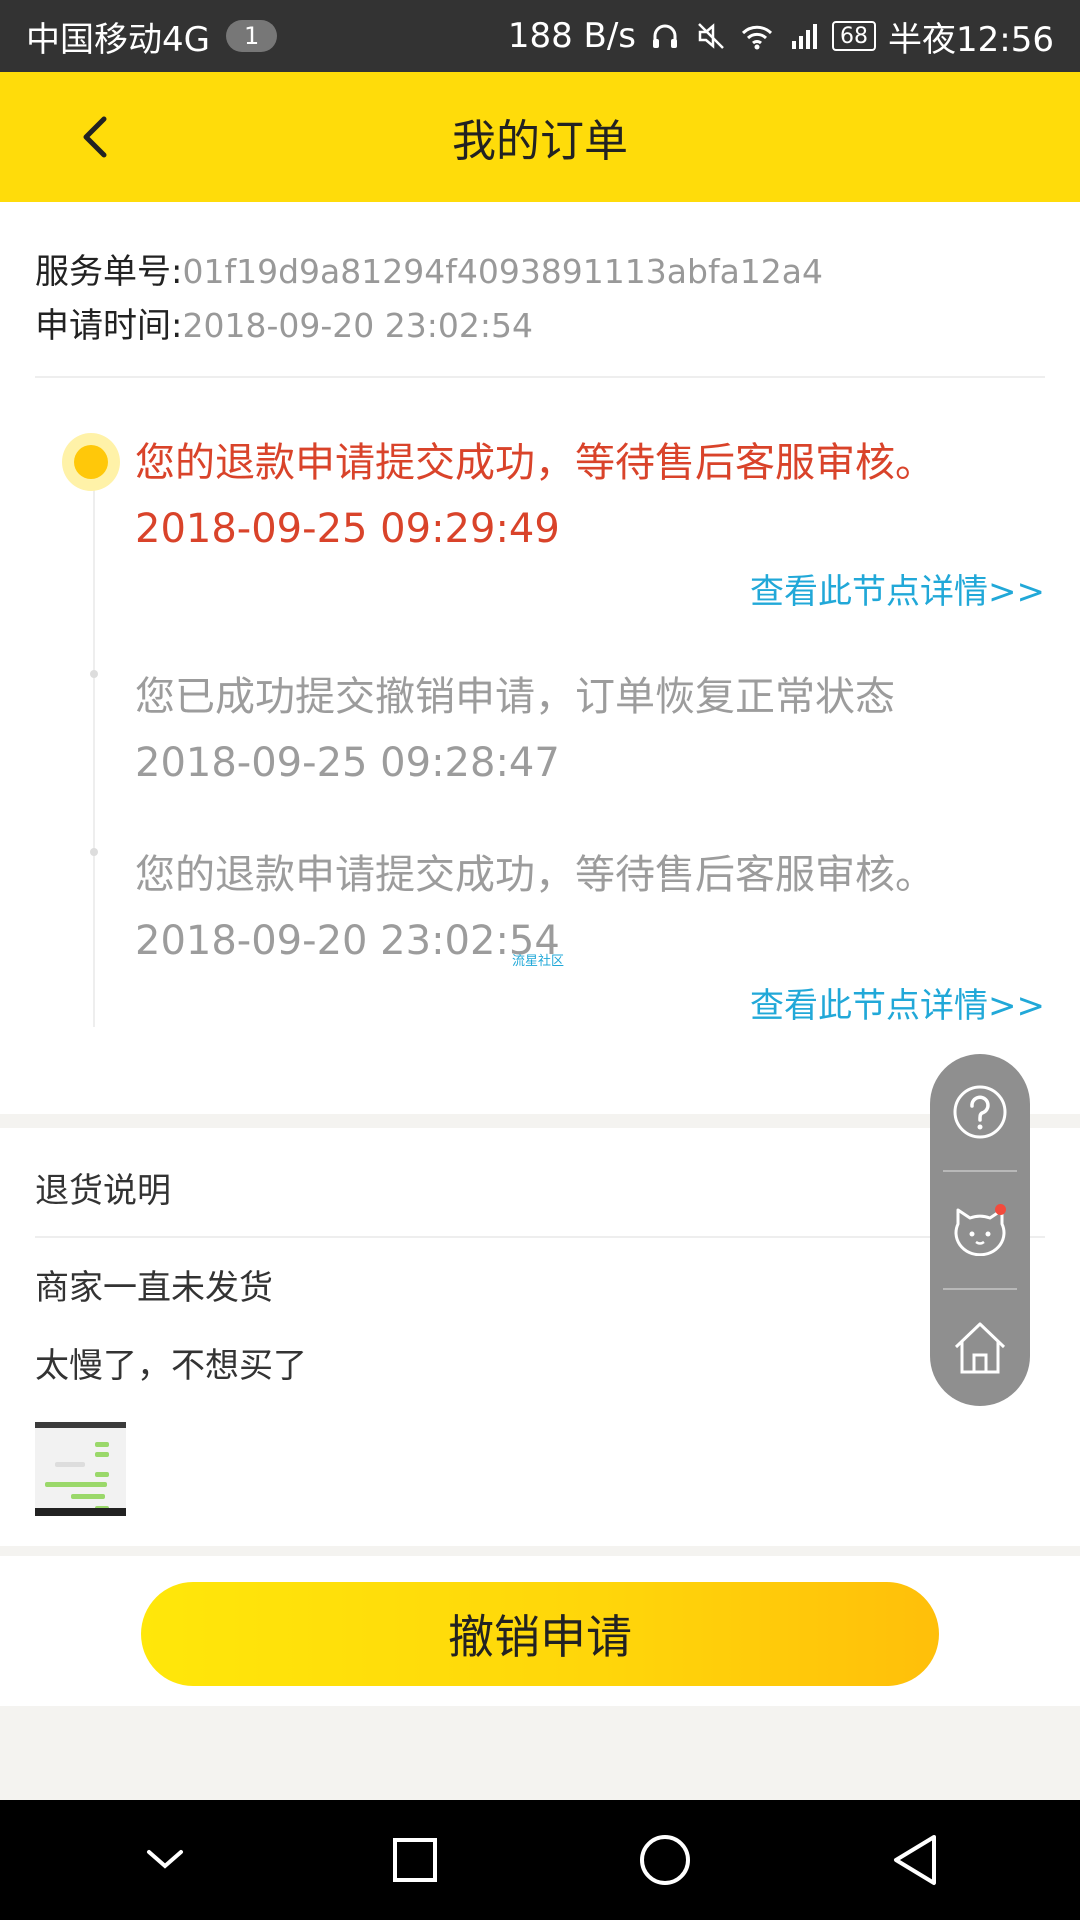 The image size is (1080, 1920). Describe the element at coordinates (515, 697) in the screenshot. I see `timeline-node-text: 您已成功提交撤销申请，订单恢复正常状态` at that location.